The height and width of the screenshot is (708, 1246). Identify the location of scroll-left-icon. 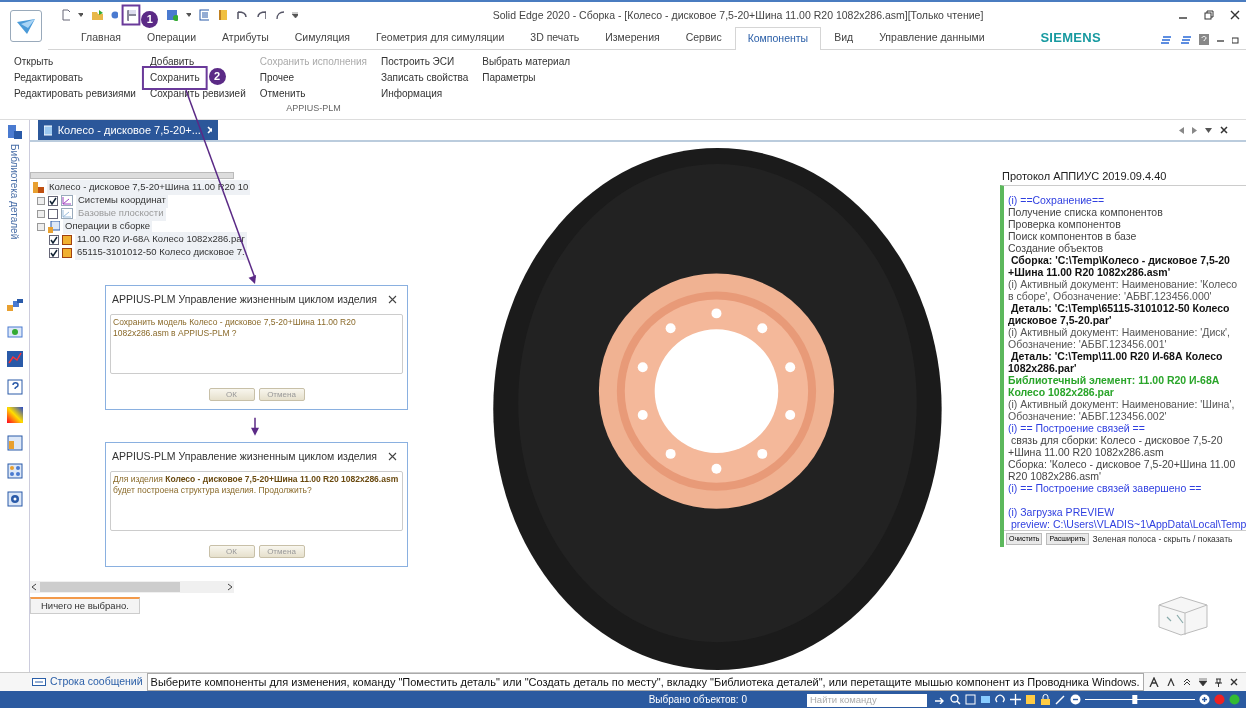
(34, 586).